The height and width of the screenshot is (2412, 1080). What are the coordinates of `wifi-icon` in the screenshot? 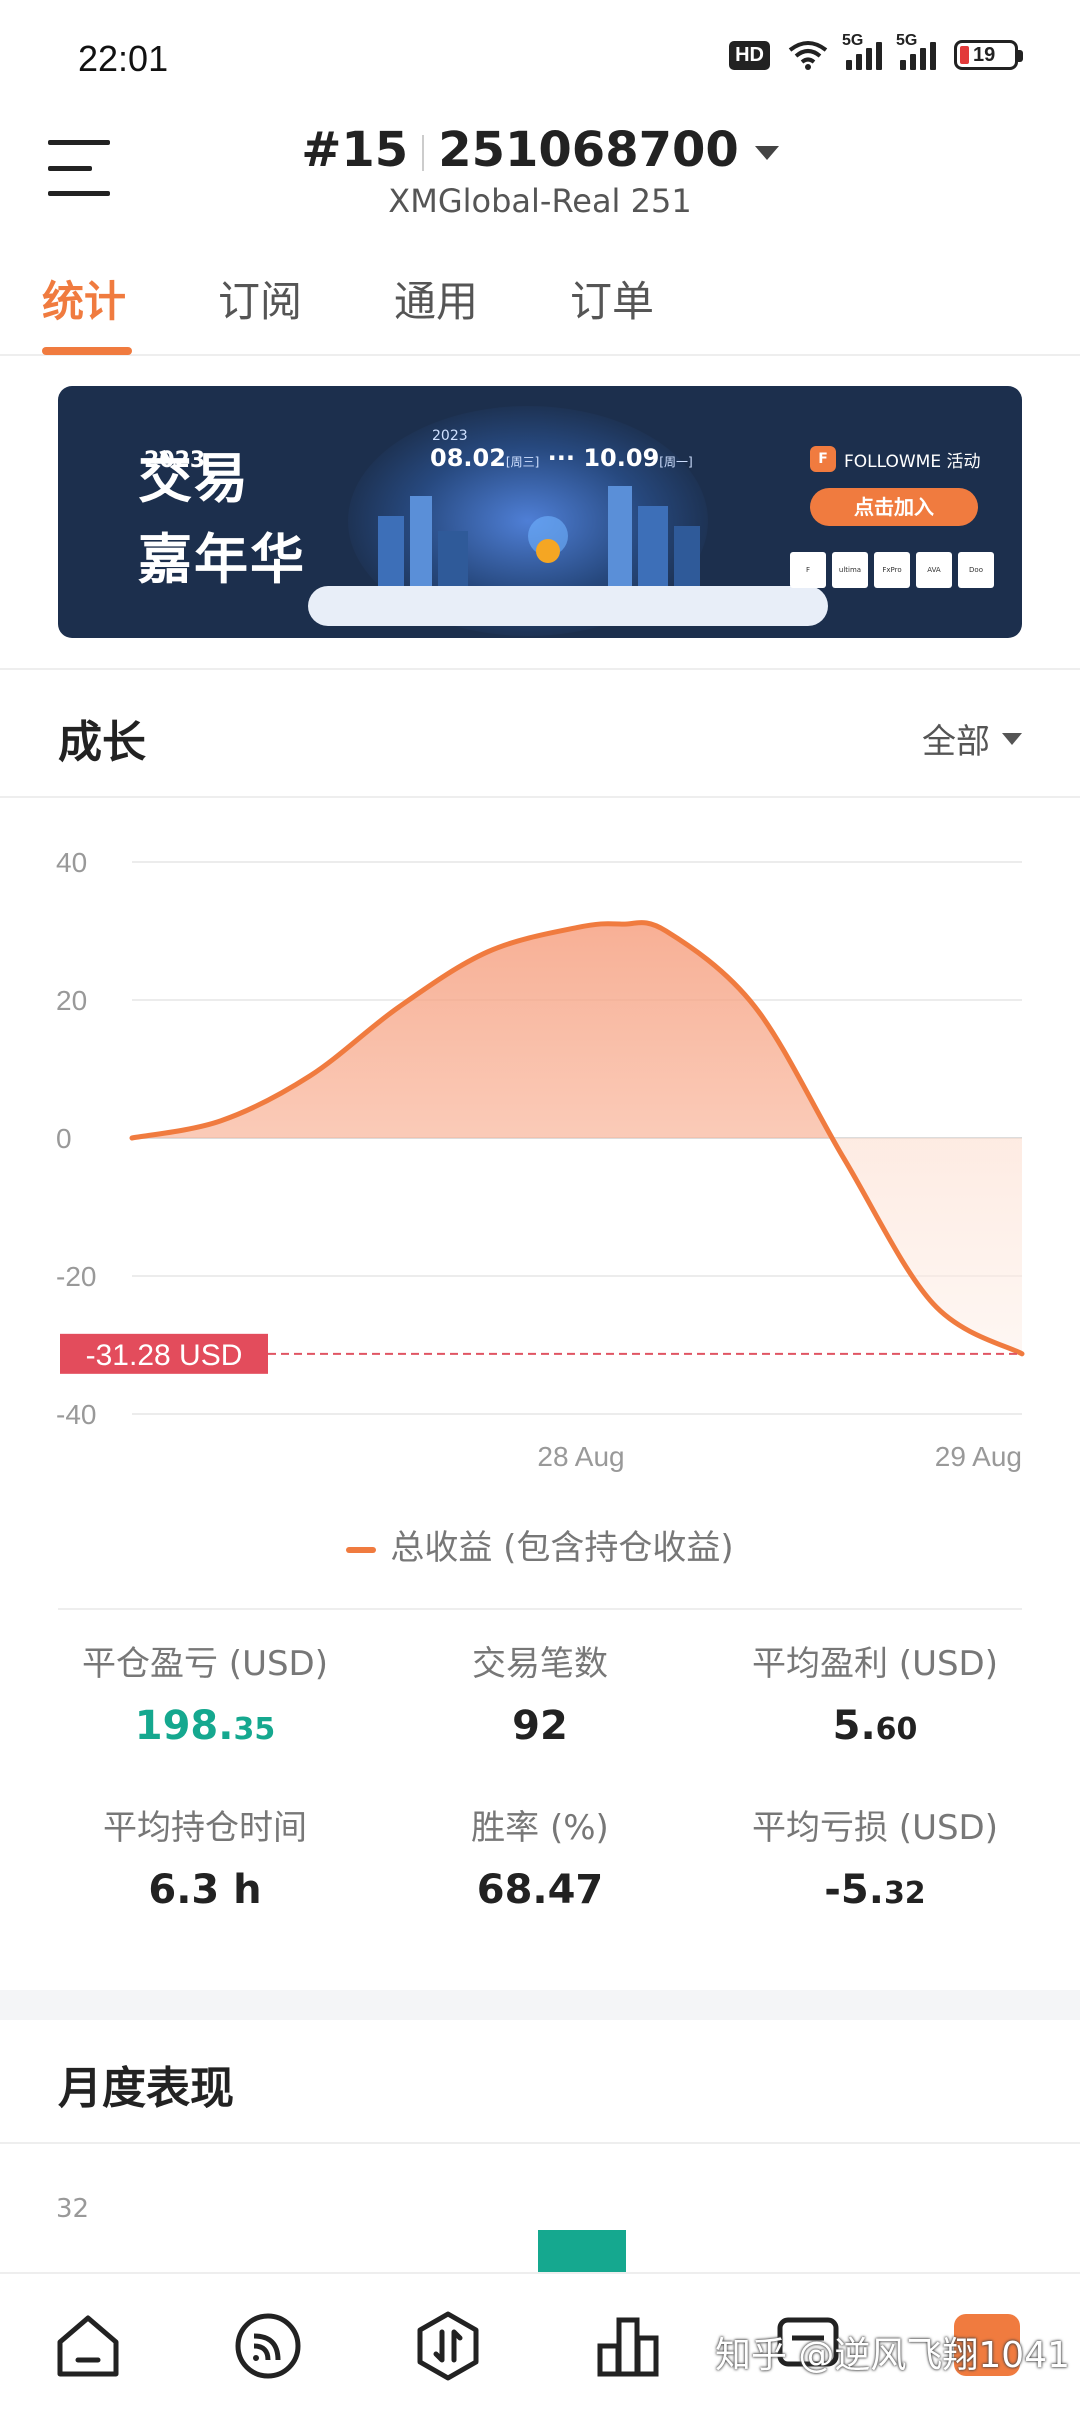 It's located at (808, 55).